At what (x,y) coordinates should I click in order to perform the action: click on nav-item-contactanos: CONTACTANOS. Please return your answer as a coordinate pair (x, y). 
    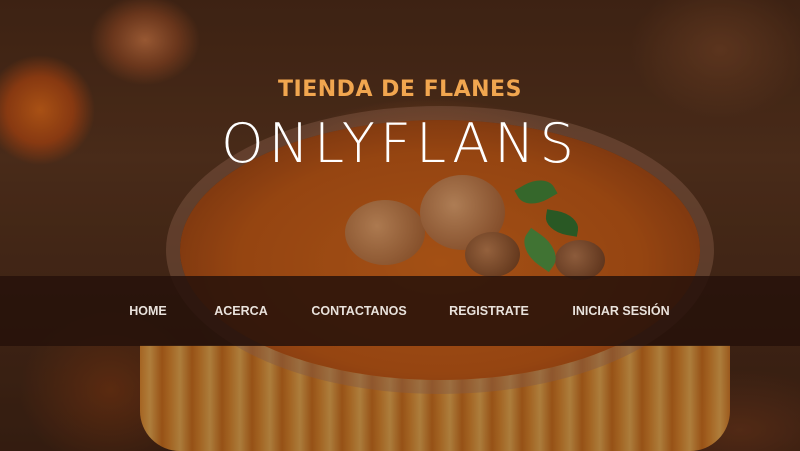
    Looking at the image, I should click on (359, 311).